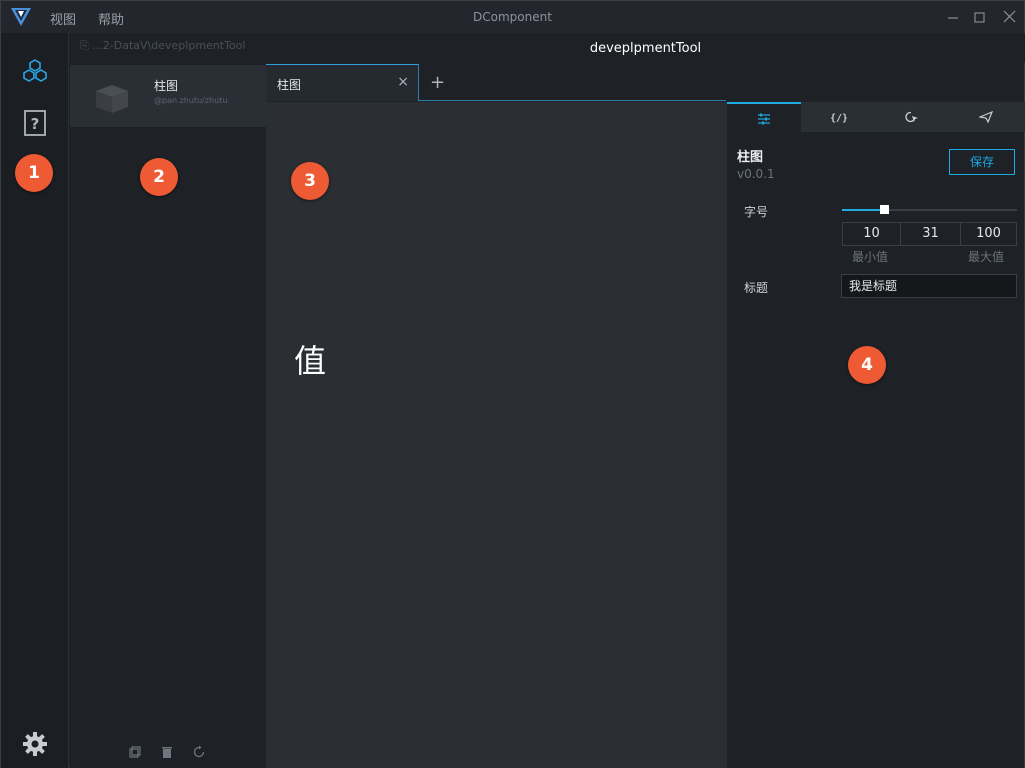  I want to click on settings-icon, so click(35, 744).